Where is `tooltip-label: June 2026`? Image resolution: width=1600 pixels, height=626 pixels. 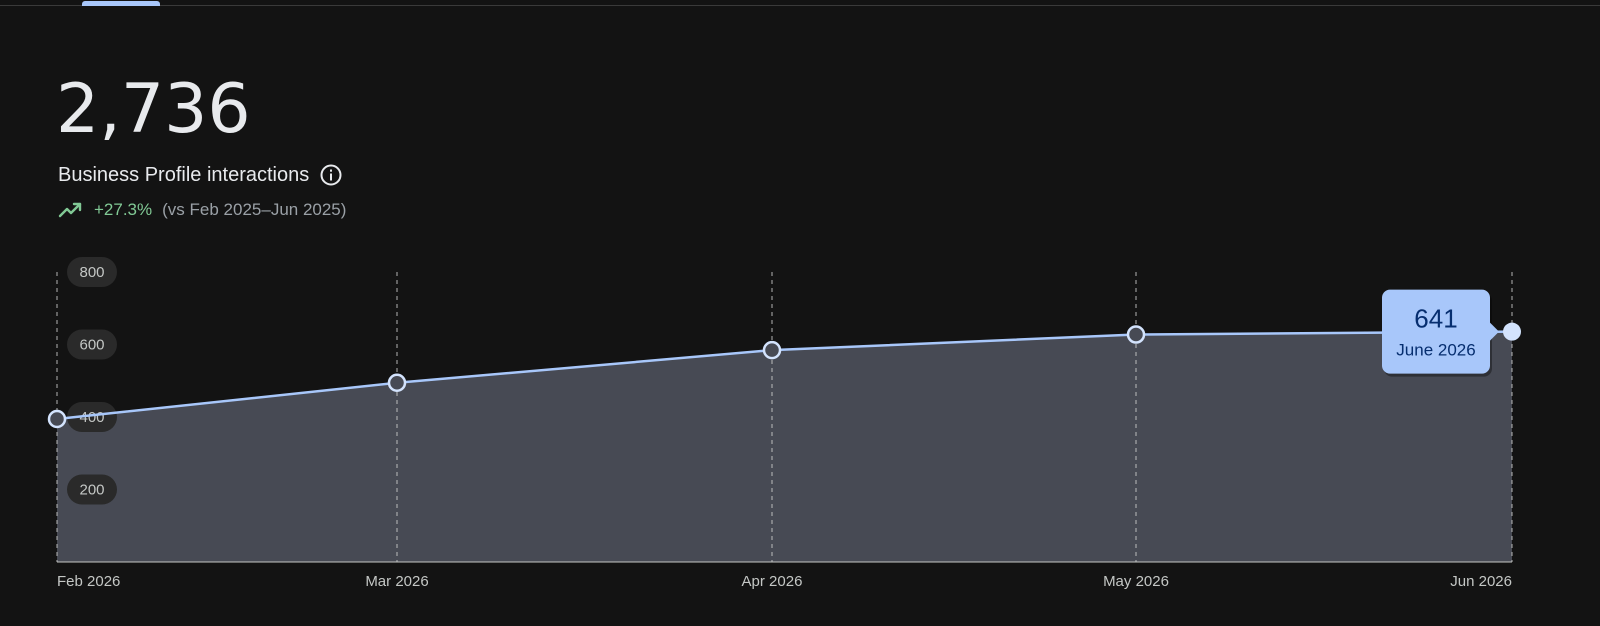
tooltip-label: June 2026 is located at coordinates (1435, 350).